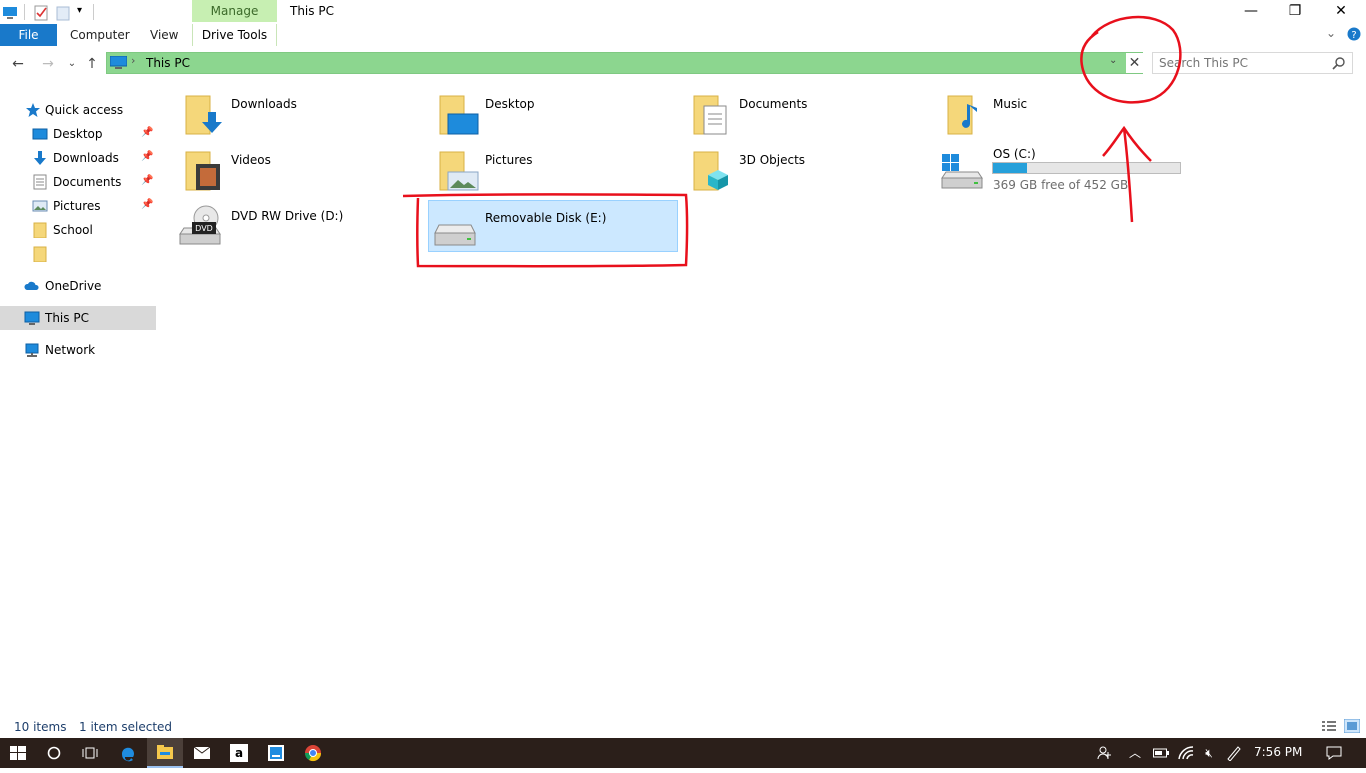 The image size is (1366, 773). What do you see at coordinates (962, 115) in the screenshot?
I see `music-folder-icon` at bounding box center [962, 115].